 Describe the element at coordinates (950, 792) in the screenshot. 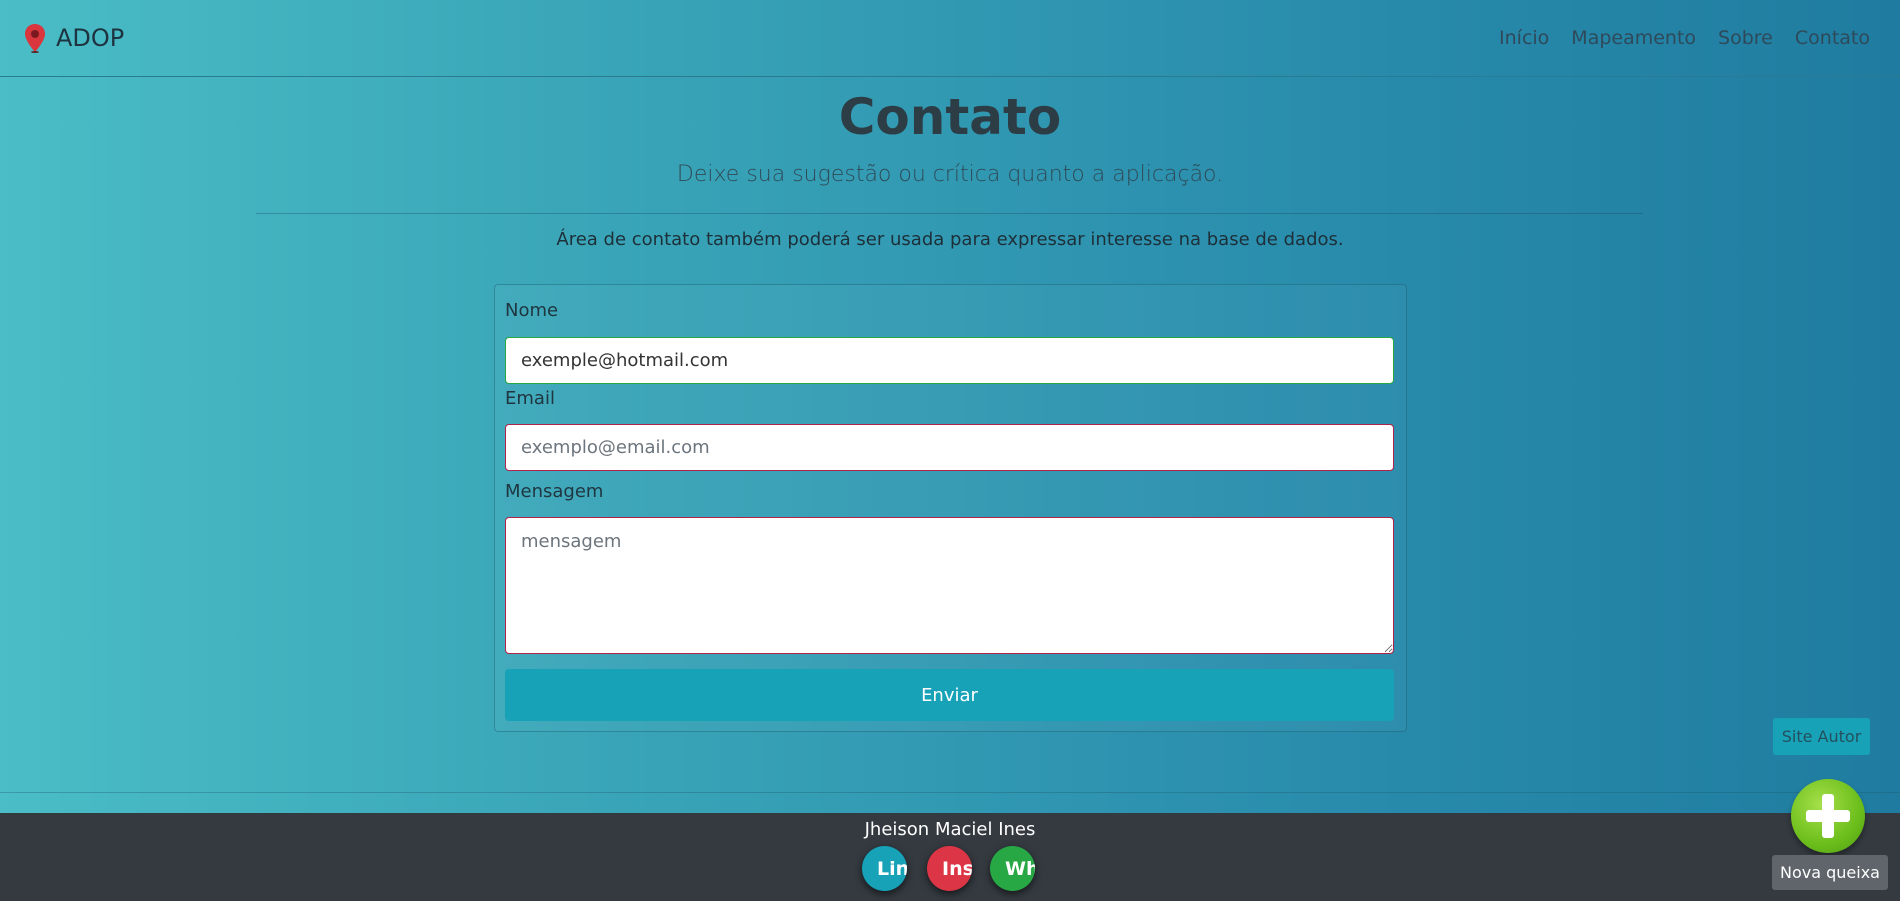

I see `section-divider` at that location.